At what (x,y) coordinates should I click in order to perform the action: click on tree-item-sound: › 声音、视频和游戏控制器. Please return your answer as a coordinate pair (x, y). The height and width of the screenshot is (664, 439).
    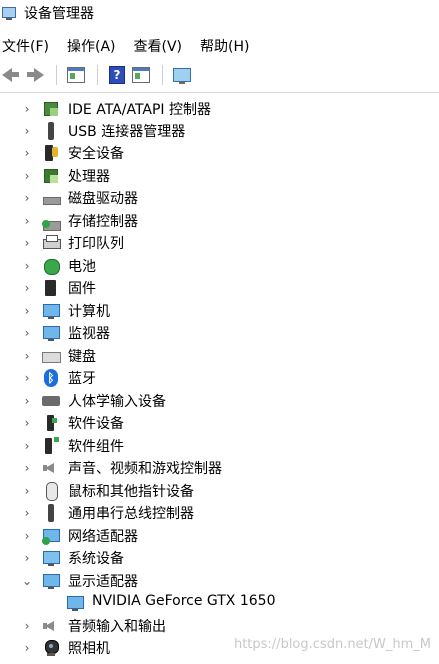
    Looking at the image, I should click on (219, 468).